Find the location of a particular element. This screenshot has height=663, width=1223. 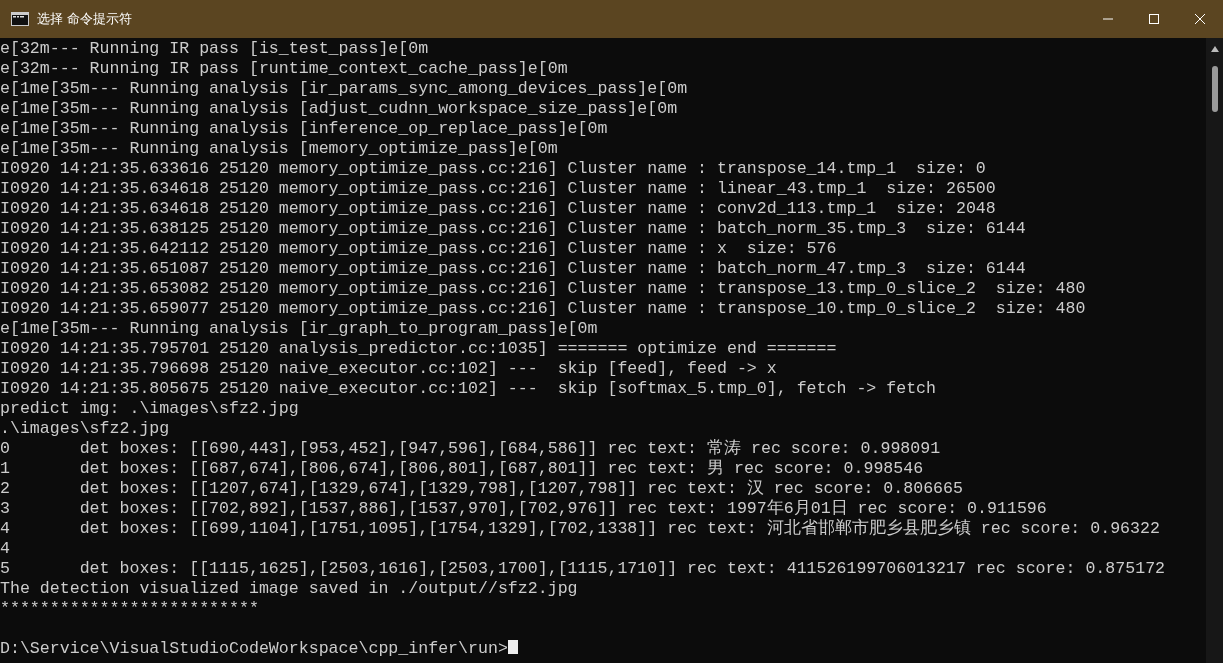

console-line: I0920 14:21:35.638125 25120 memory_optimize_pass.cc:216] Cluster name : batch_norm_35.tmp_3 size: 6144 is located at coordinates (513, 229).